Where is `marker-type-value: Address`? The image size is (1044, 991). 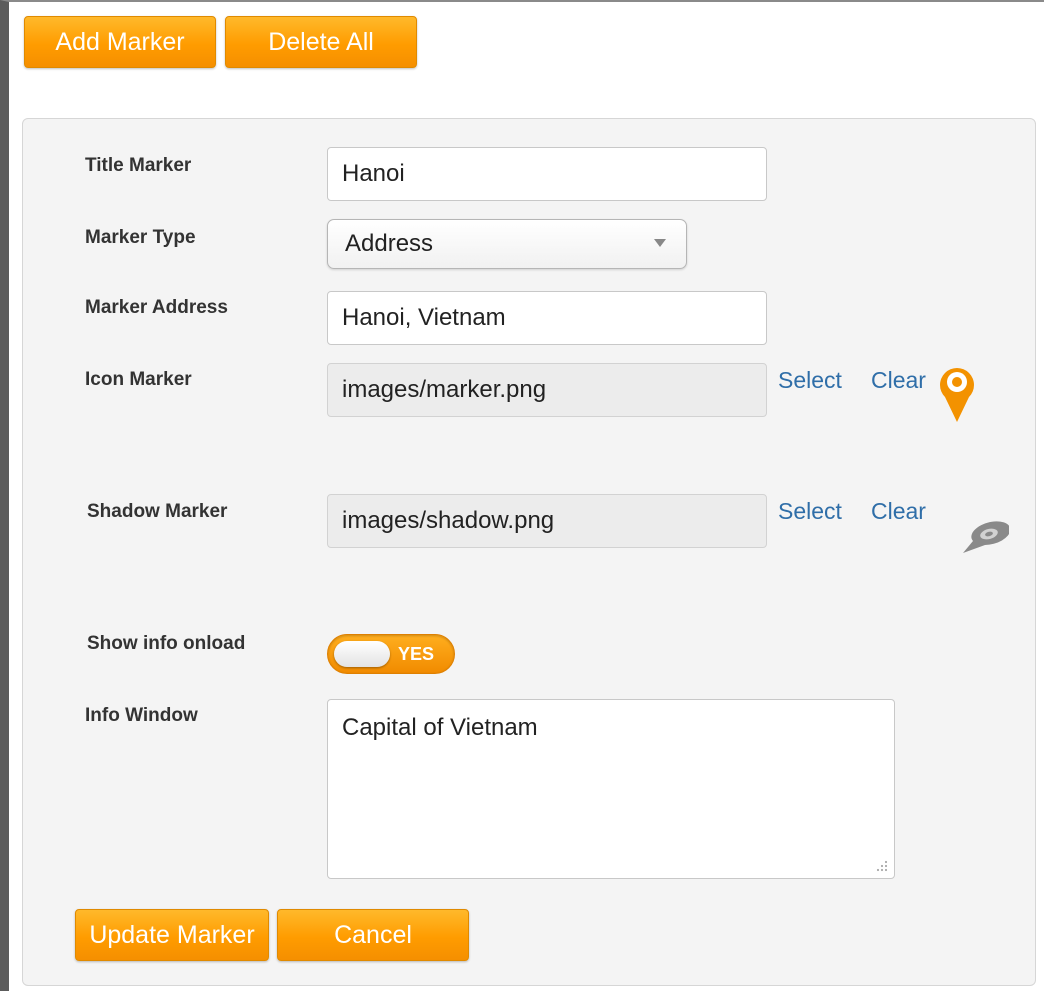 marker-type-value: Address is located at coordinates (389, 243).